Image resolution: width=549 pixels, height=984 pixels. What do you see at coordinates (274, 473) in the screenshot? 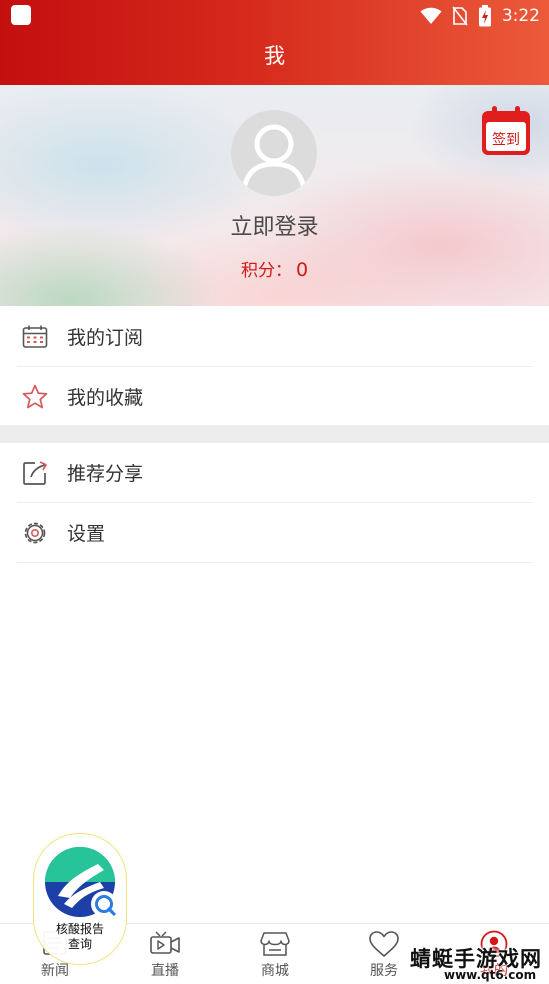
I see `menu-item-share: 推荐分享` at bounding box center [274, 473].